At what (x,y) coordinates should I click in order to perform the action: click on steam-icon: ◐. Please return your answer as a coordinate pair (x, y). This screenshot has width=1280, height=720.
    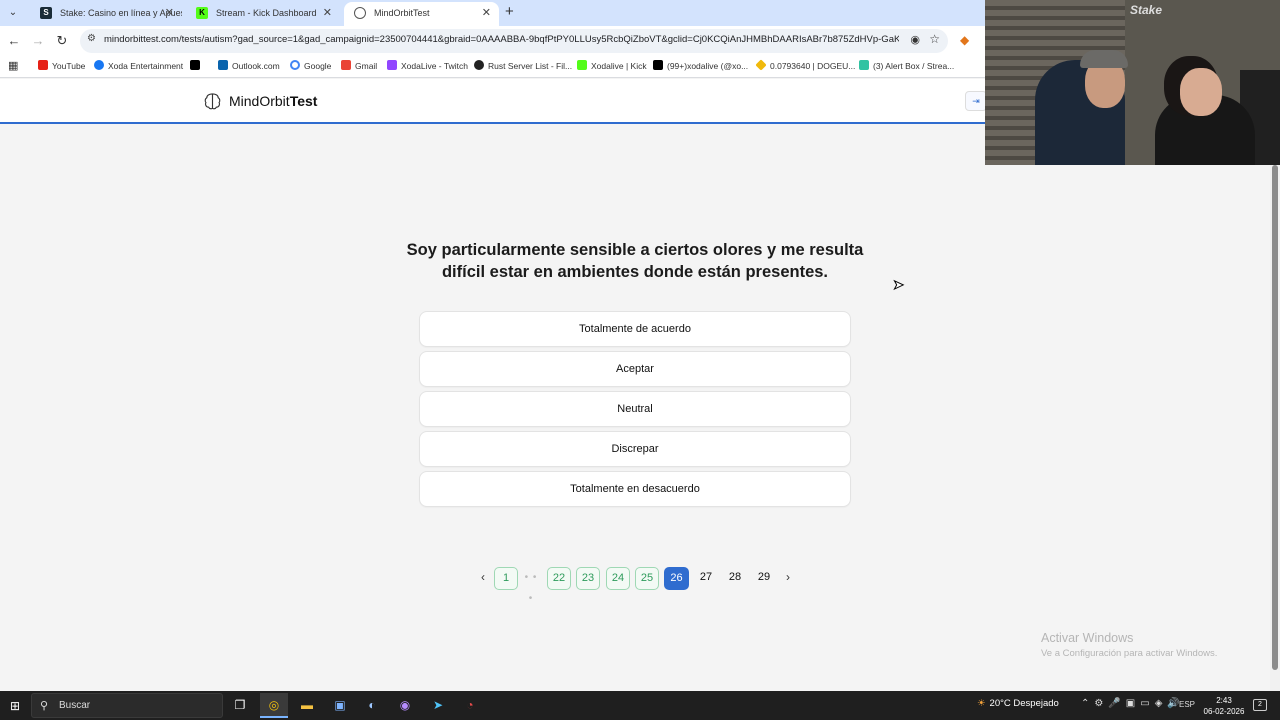
    Looking at the image, I should click on (372, 705).